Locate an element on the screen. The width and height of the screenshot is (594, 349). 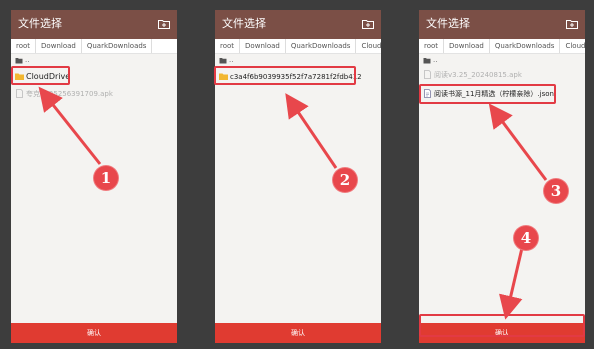
item-name: c3a4f6b9039935f52f7a7281f2fdb412 is located at coordinates (296, 77).